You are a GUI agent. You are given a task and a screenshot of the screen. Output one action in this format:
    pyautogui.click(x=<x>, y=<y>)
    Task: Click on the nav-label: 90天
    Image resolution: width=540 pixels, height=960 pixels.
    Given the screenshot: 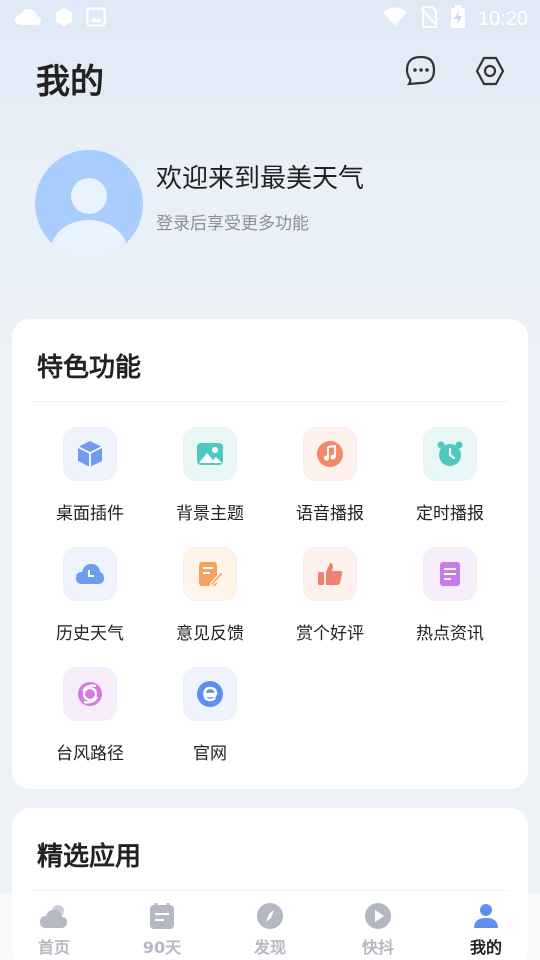 What is the action you would take?
    pyautogui.click(x=162, y=947)
    